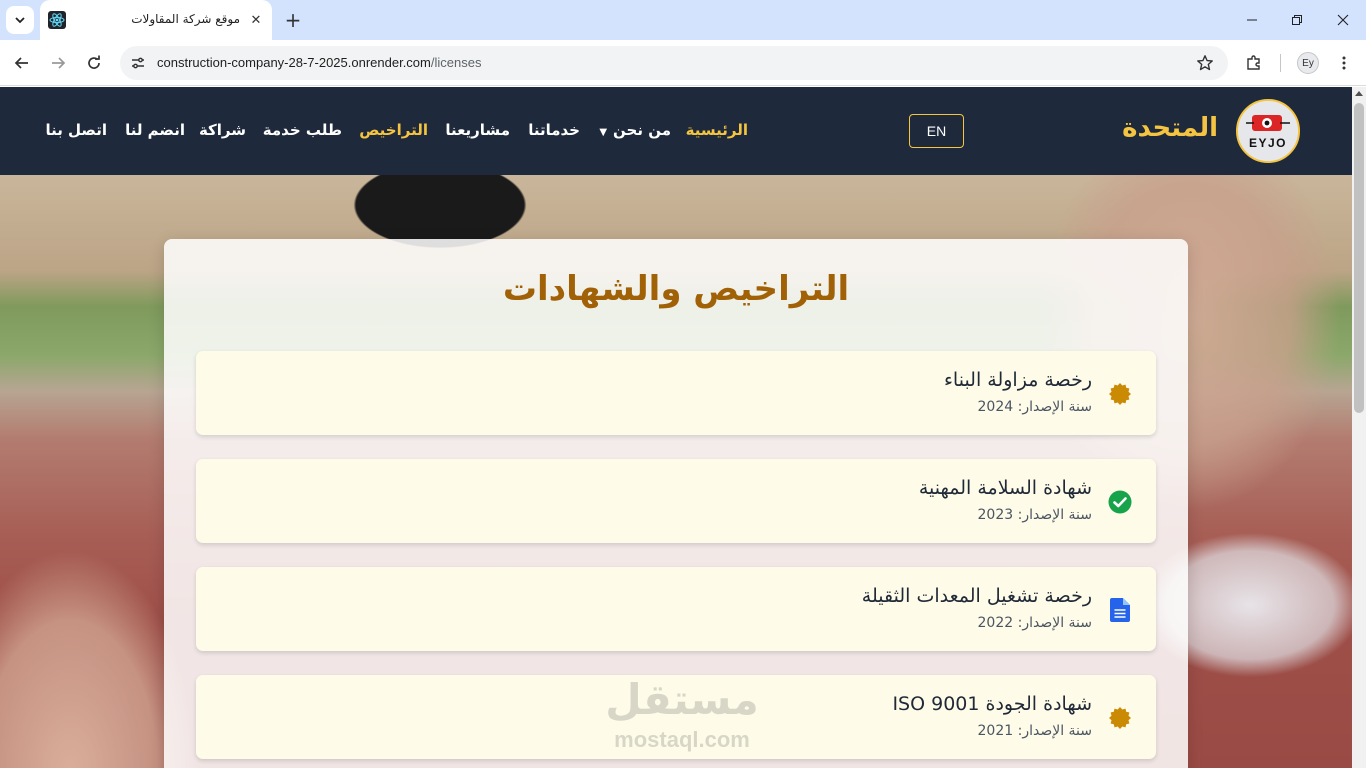 The width and height of the screenshot is (1366, 768). I want to click on license-name: رخصة مزاولة البناء, so click(1017, 380).